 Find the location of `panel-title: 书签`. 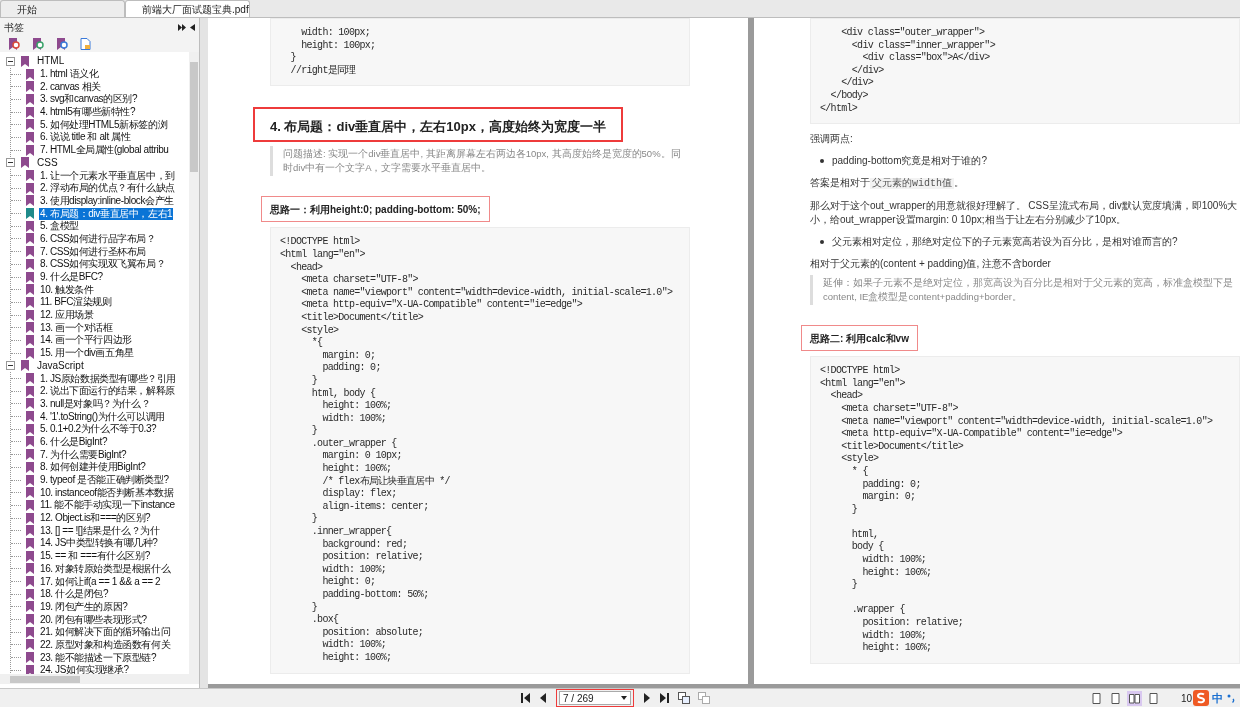

panel-title: 书签 is located at coordinates (14, 27).